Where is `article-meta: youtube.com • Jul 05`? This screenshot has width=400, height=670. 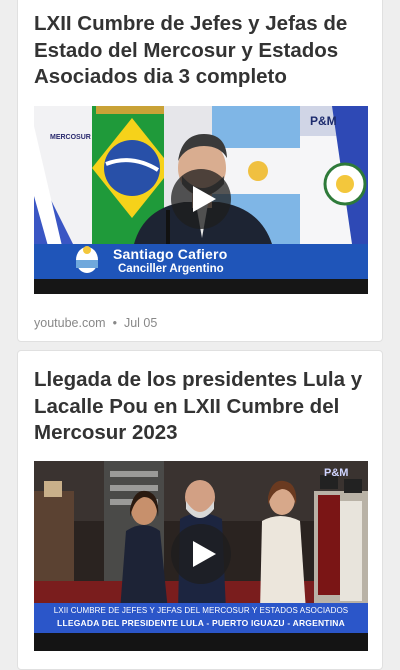
article-meta: youtube.com • Jul 05 is located at coordinates (95, 323).